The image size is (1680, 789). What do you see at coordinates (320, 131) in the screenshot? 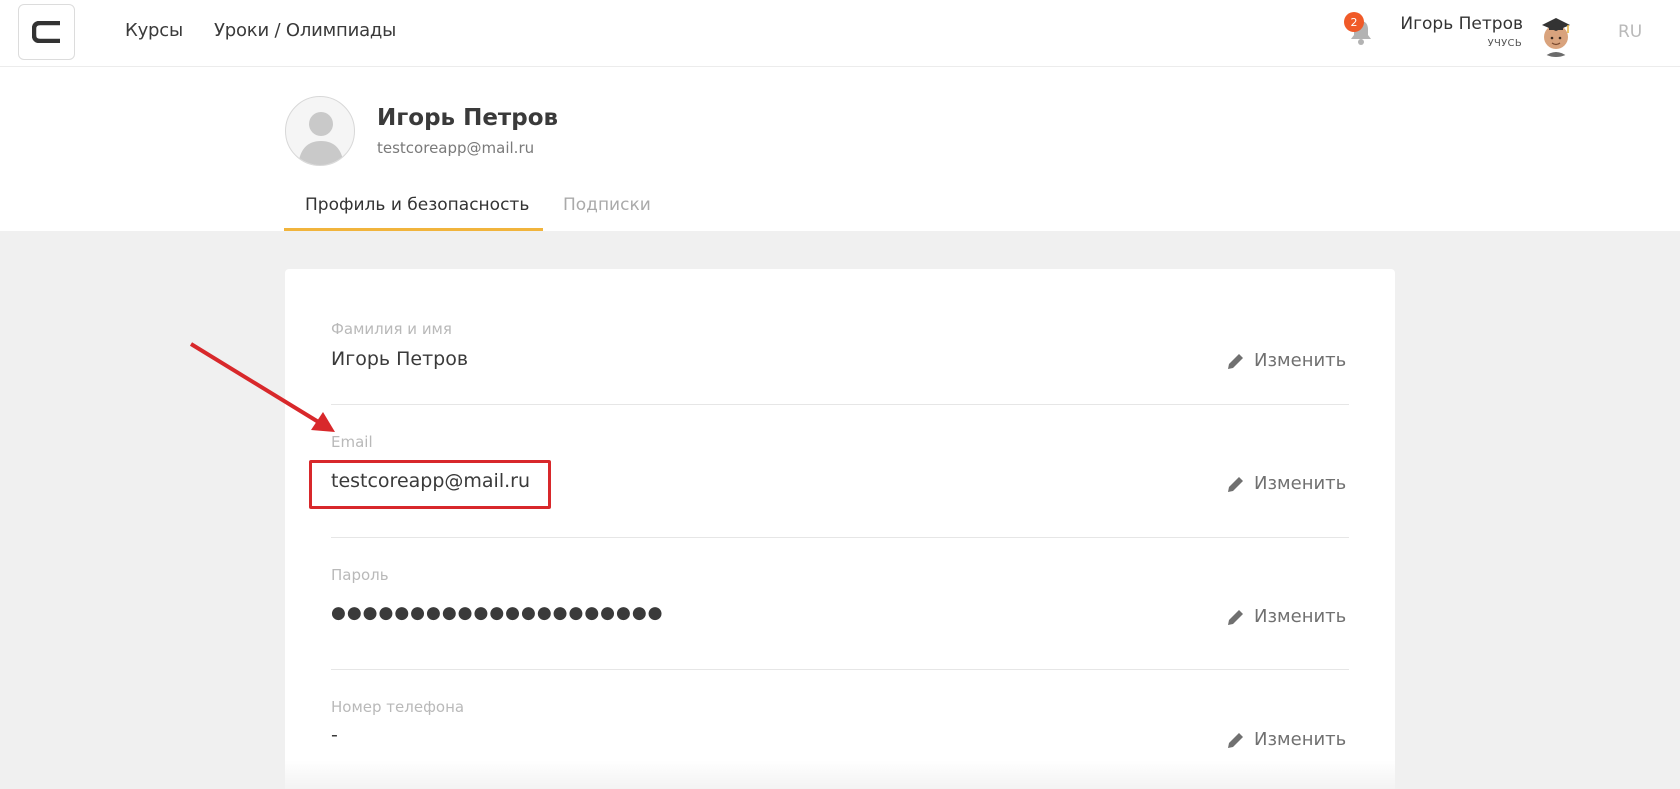
I see `default-user-avatar-icon` at bounding box center [320, 131].